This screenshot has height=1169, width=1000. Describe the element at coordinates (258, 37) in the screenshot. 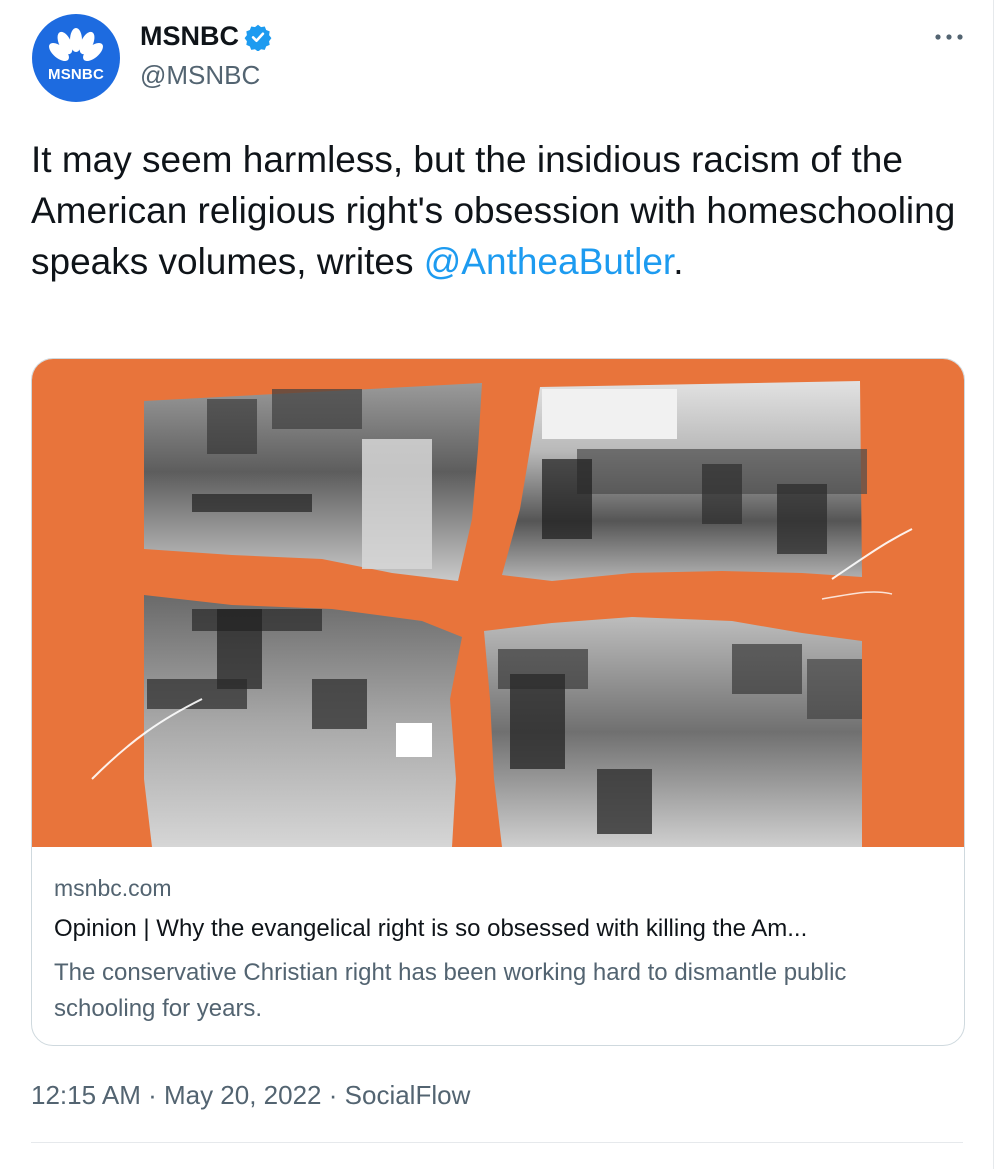

I see `verified-badge-icon` at that location.